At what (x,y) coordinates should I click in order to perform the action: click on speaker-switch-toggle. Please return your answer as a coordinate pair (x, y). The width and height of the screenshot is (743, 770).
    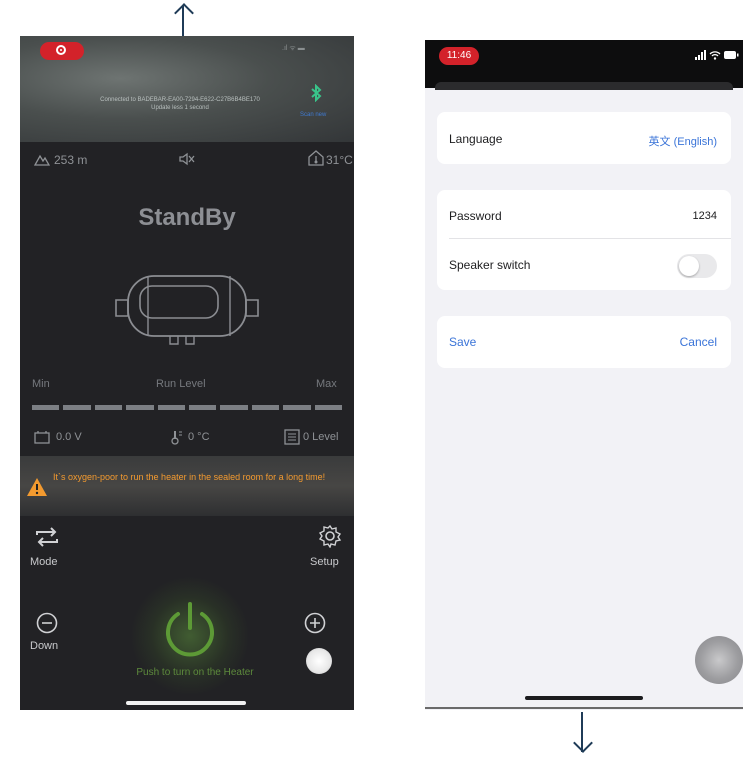
    Looking at the image, I should click on (697, 266).